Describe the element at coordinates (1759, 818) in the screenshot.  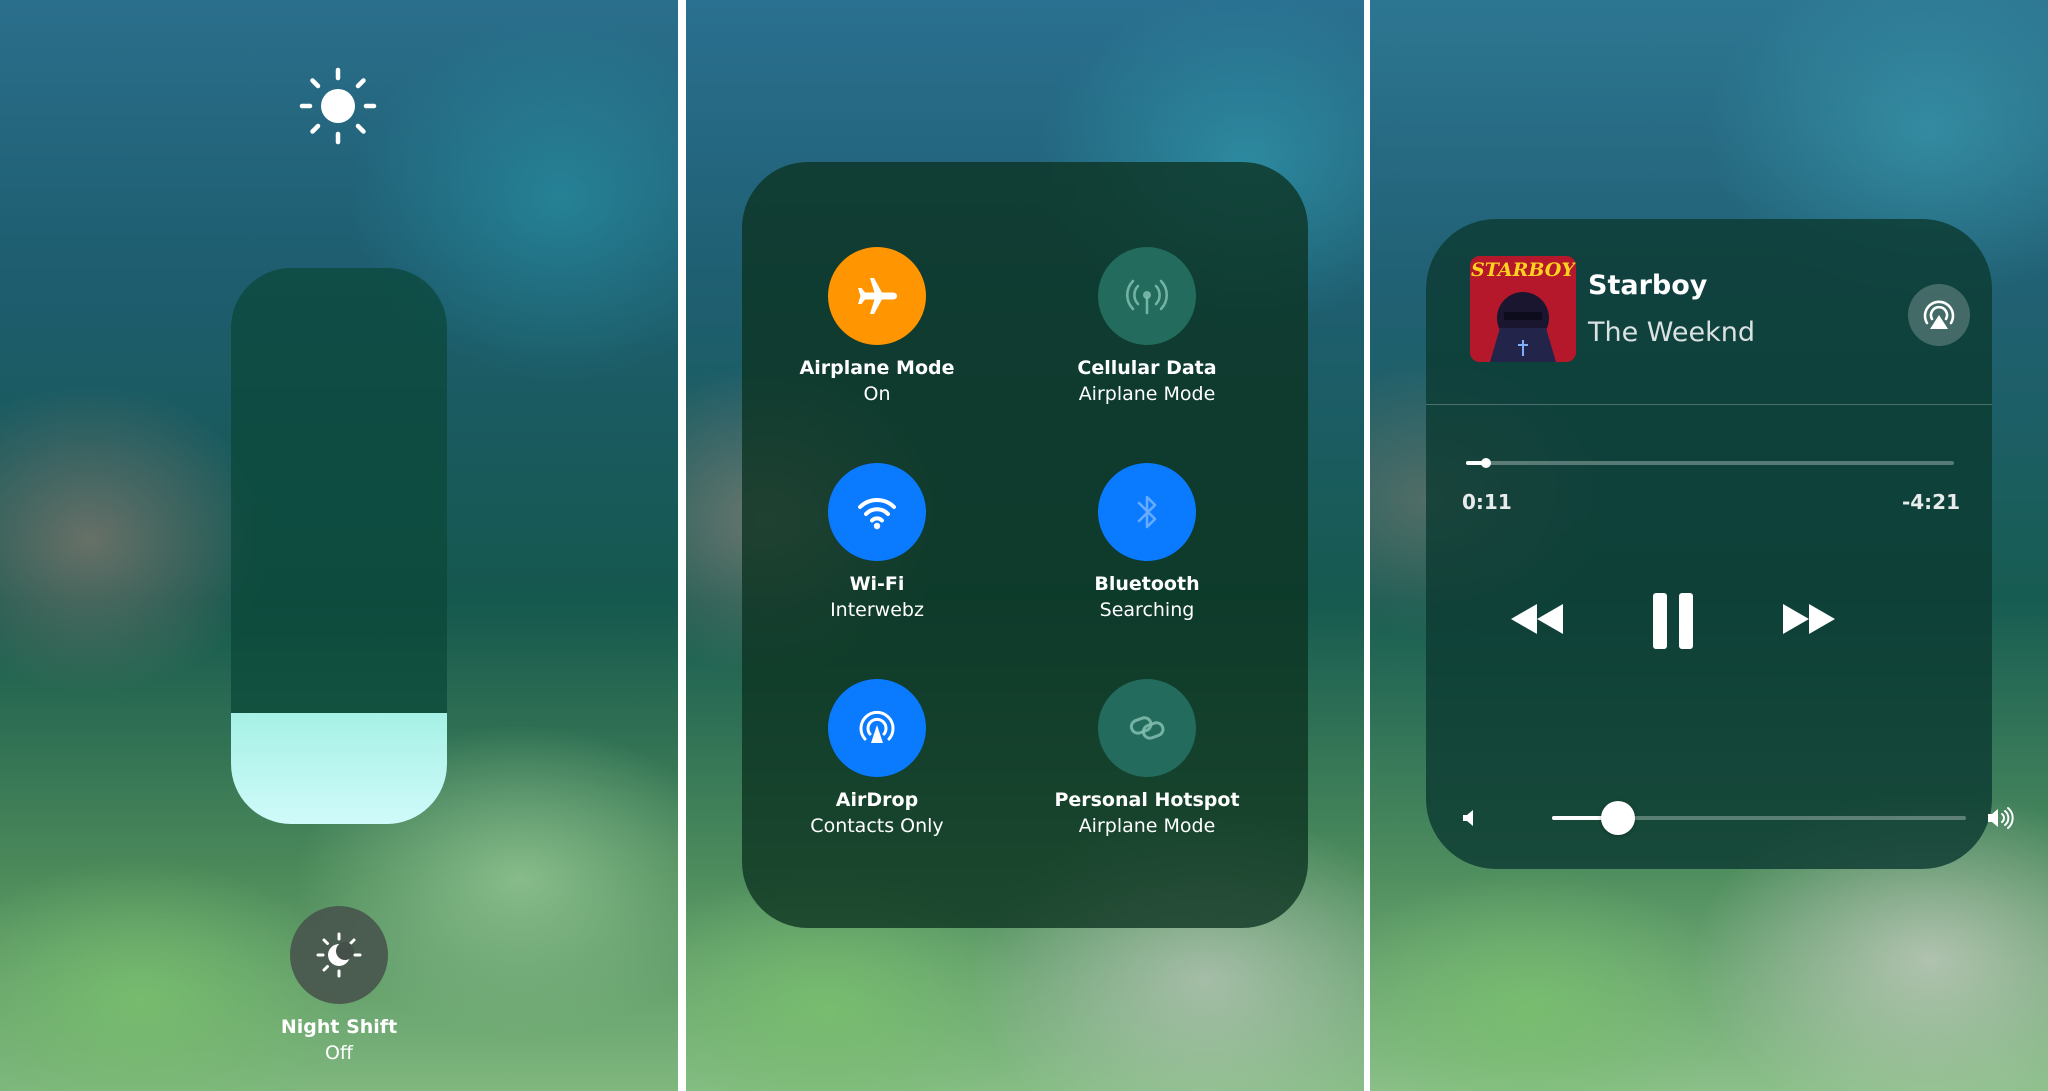
I see `volume-slider` at that location.